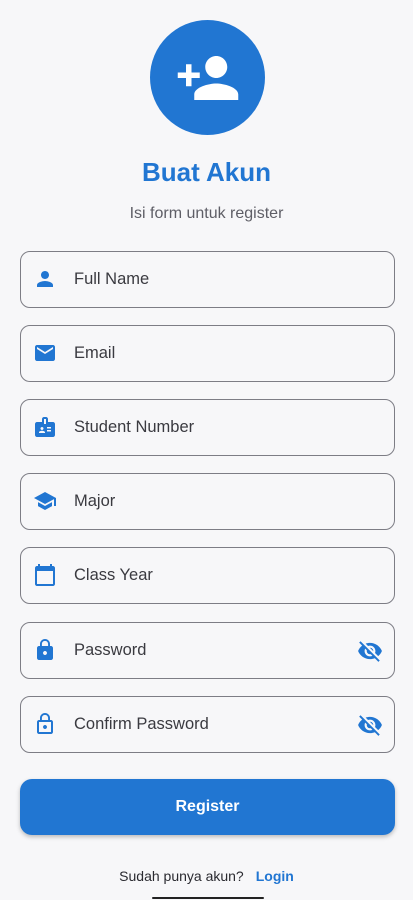 The height and width of the screenshot is (900, 413). I want to click on register-button: Register, so click(207, 807).